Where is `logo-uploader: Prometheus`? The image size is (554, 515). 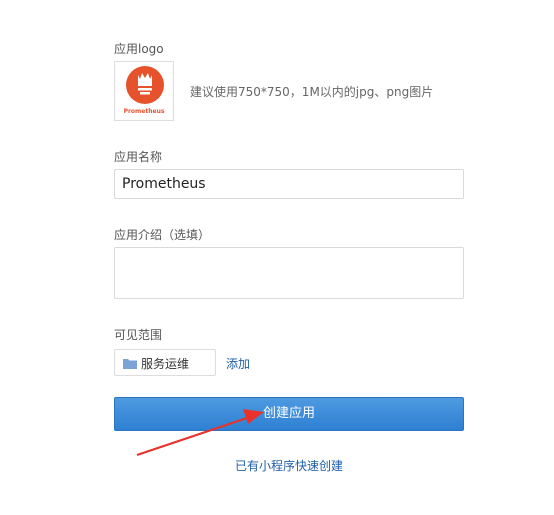
logo-uploader: Prometheus is located at coordinates (144, 91).